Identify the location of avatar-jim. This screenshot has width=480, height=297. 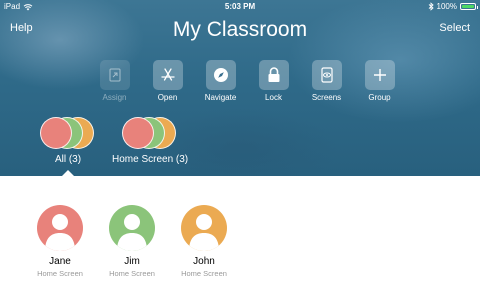
(132, 228).